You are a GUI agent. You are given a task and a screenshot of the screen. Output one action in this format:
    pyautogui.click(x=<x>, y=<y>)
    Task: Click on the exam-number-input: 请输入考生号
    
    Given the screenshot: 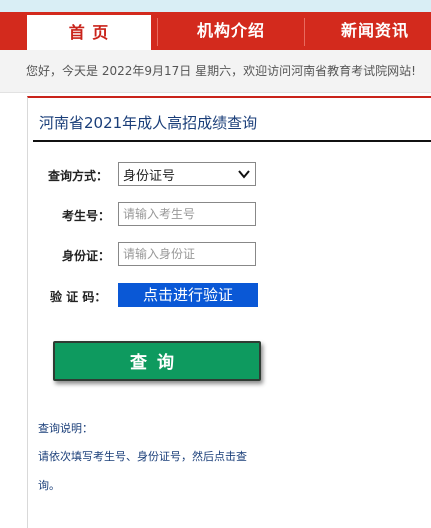 What is the action you would take?
    pyautogui.click(x=187, y=214)
    